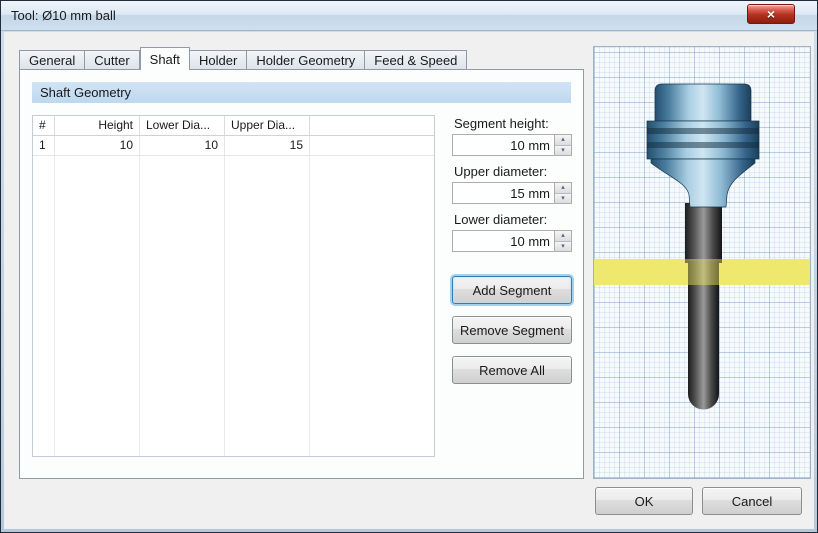 This screenshot has width=818, height=533. What do you see at coordinates (267, 145) in the screenshot?
I see `cell-upper-dia: 15` at bounding box center [267, 145].